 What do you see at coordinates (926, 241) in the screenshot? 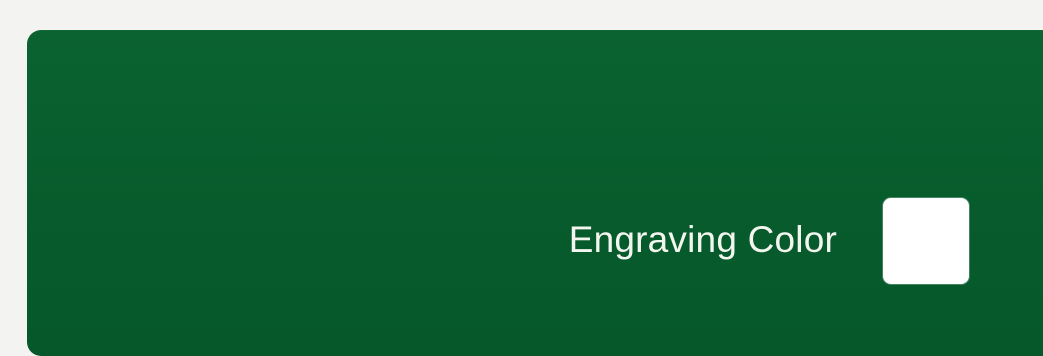
I see `engraving-color-swatch` at bounding box center [926, 241].